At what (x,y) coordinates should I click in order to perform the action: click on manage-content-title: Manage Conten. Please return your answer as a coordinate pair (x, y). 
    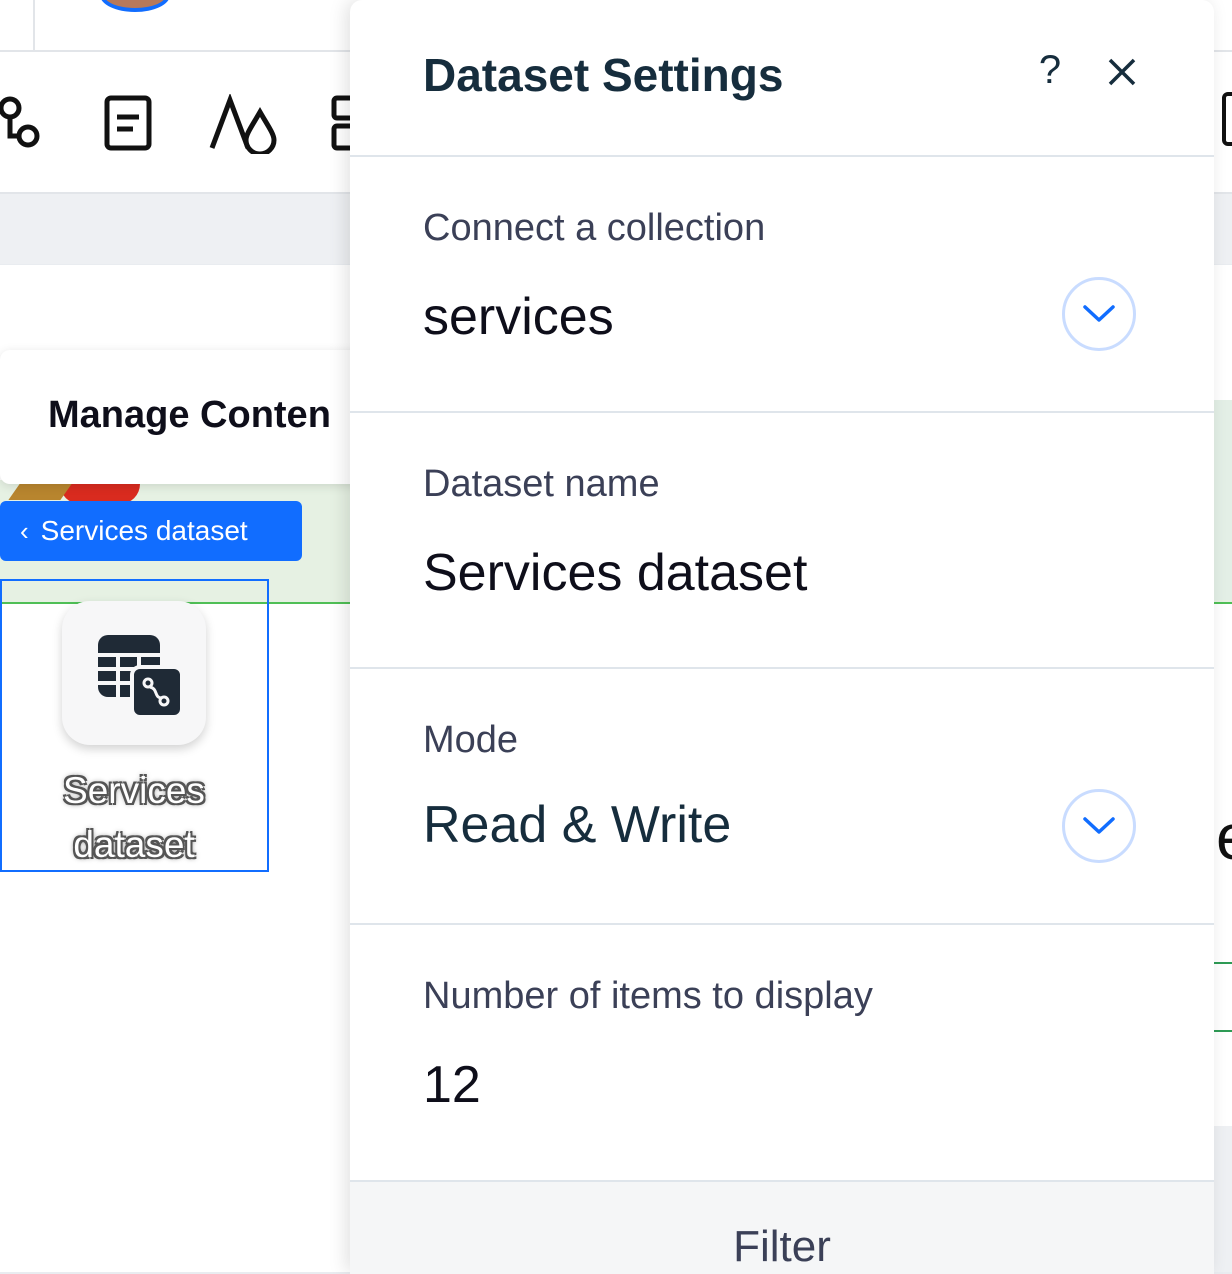
    Looking at the image, I should click on (189, 415).